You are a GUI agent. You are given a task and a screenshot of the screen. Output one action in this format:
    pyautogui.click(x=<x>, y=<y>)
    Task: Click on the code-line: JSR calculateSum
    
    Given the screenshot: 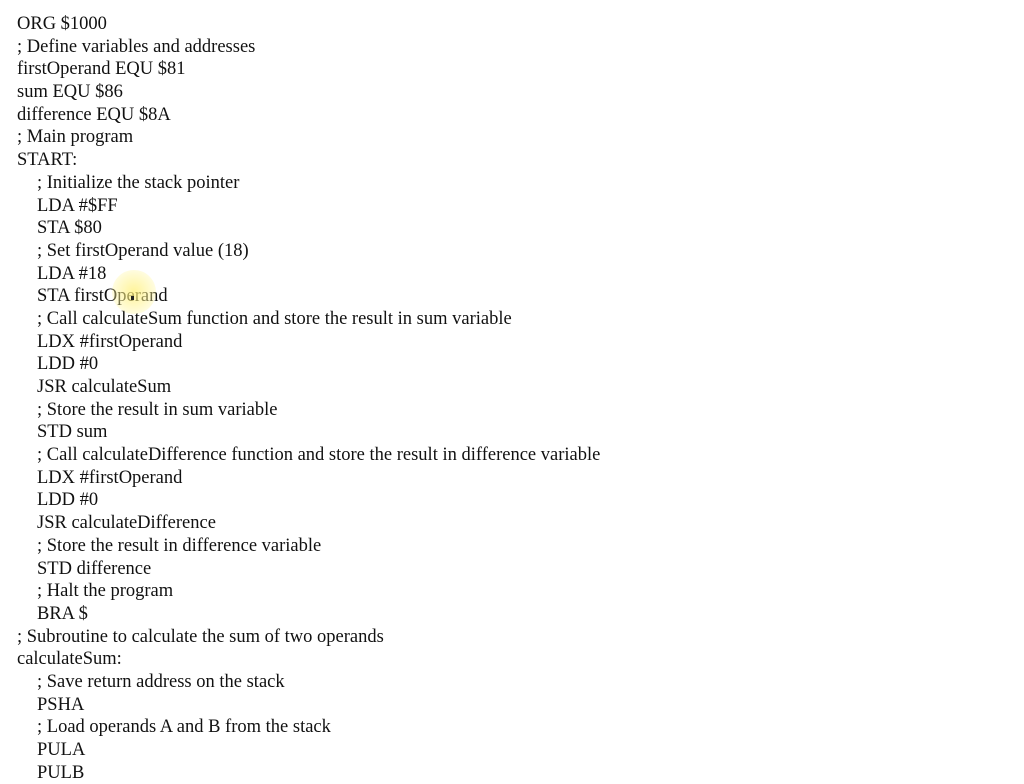 What is the action you would take?
    pyautogui.click(x=104, y=387)
    